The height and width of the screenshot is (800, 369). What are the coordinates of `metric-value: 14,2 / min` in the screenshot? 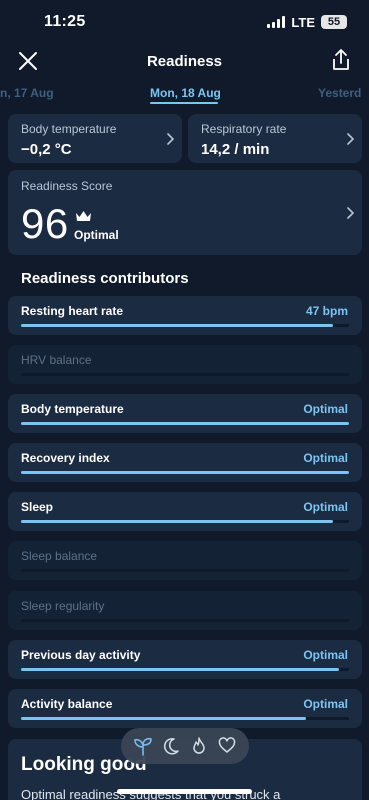 It's located at (235, 149).